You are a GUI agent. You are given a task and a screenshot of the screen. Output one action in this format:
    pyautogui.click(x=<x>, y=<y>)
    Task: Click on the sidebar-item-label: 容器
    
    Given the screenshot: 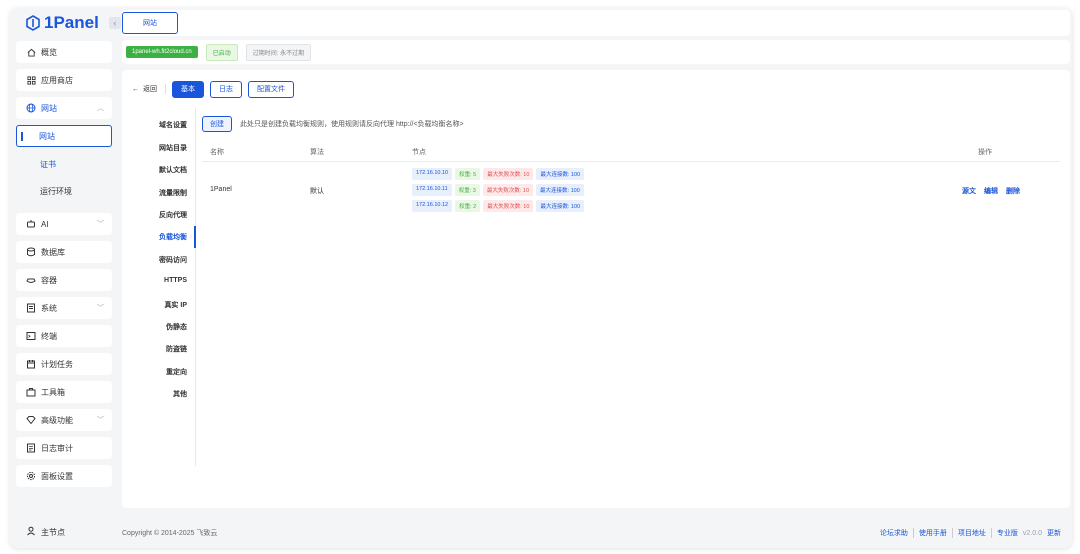 What is the action you would take?
    pyautogui.click(x=49, y=280)
    